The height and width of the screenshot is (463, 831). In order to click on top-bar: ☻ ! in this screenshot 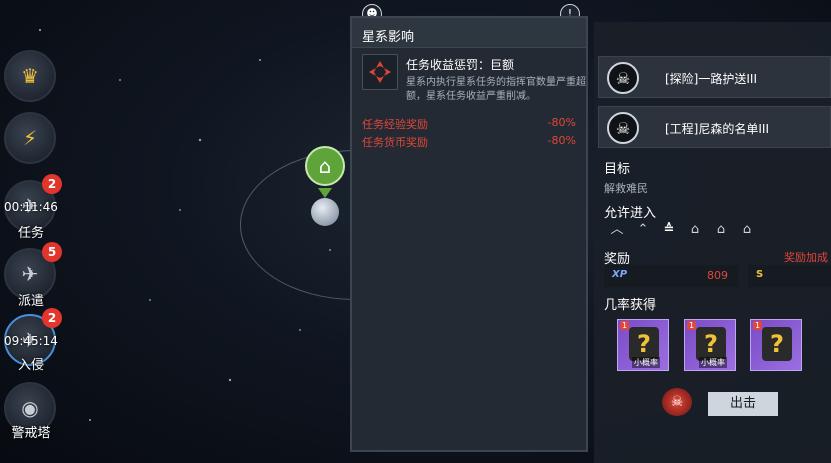, I will do `click(475, 12)`.